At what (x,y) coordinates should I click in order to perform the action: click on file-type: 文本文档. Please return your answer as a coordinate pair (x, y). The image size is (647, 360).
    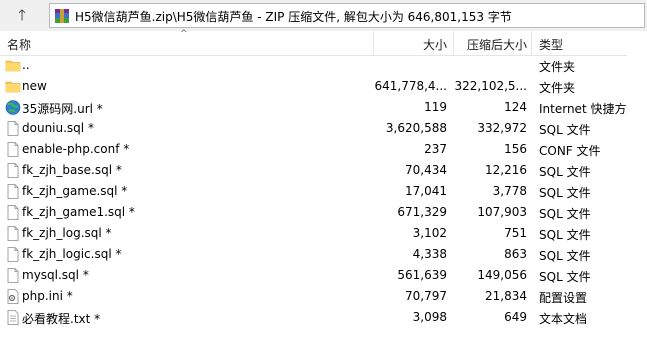
    Looking at the image, I should click on (563, 319).